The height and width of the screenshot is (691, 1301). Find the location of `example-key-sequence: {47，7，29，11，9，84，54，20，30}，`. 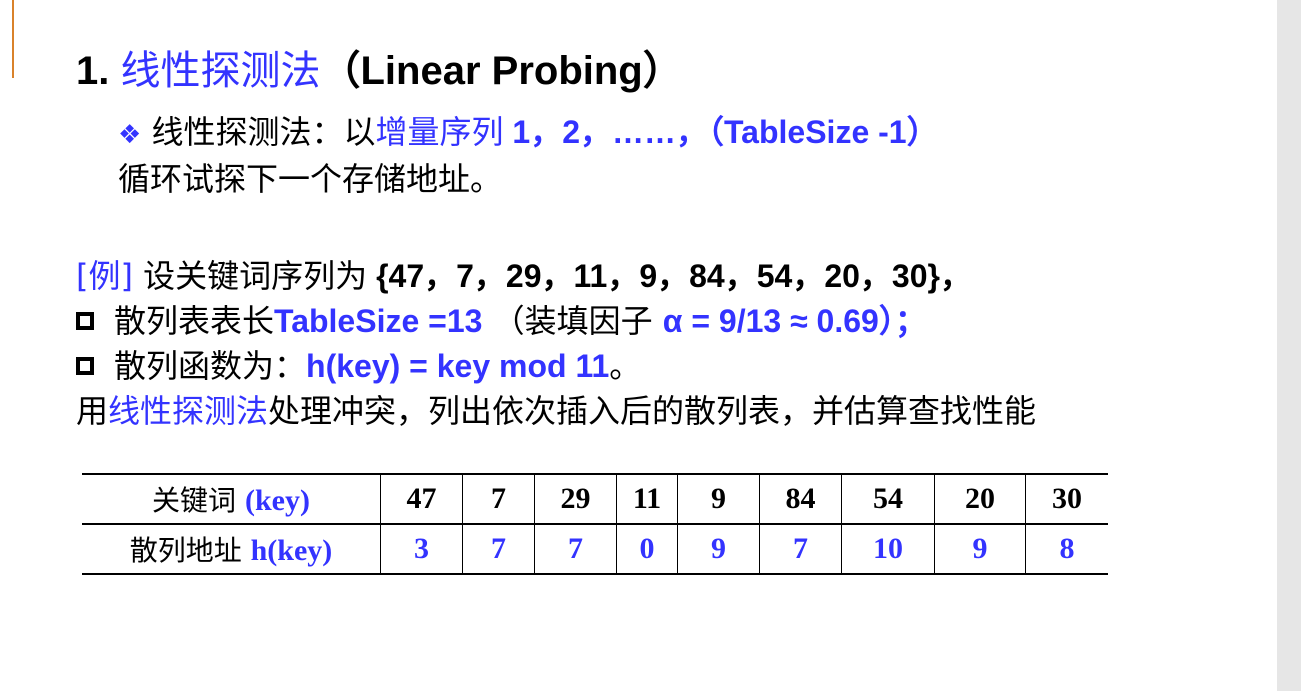

example-key-sequence: {47，7，29，11，9，84，54，20，30}， is located at coordinates (669, 276).